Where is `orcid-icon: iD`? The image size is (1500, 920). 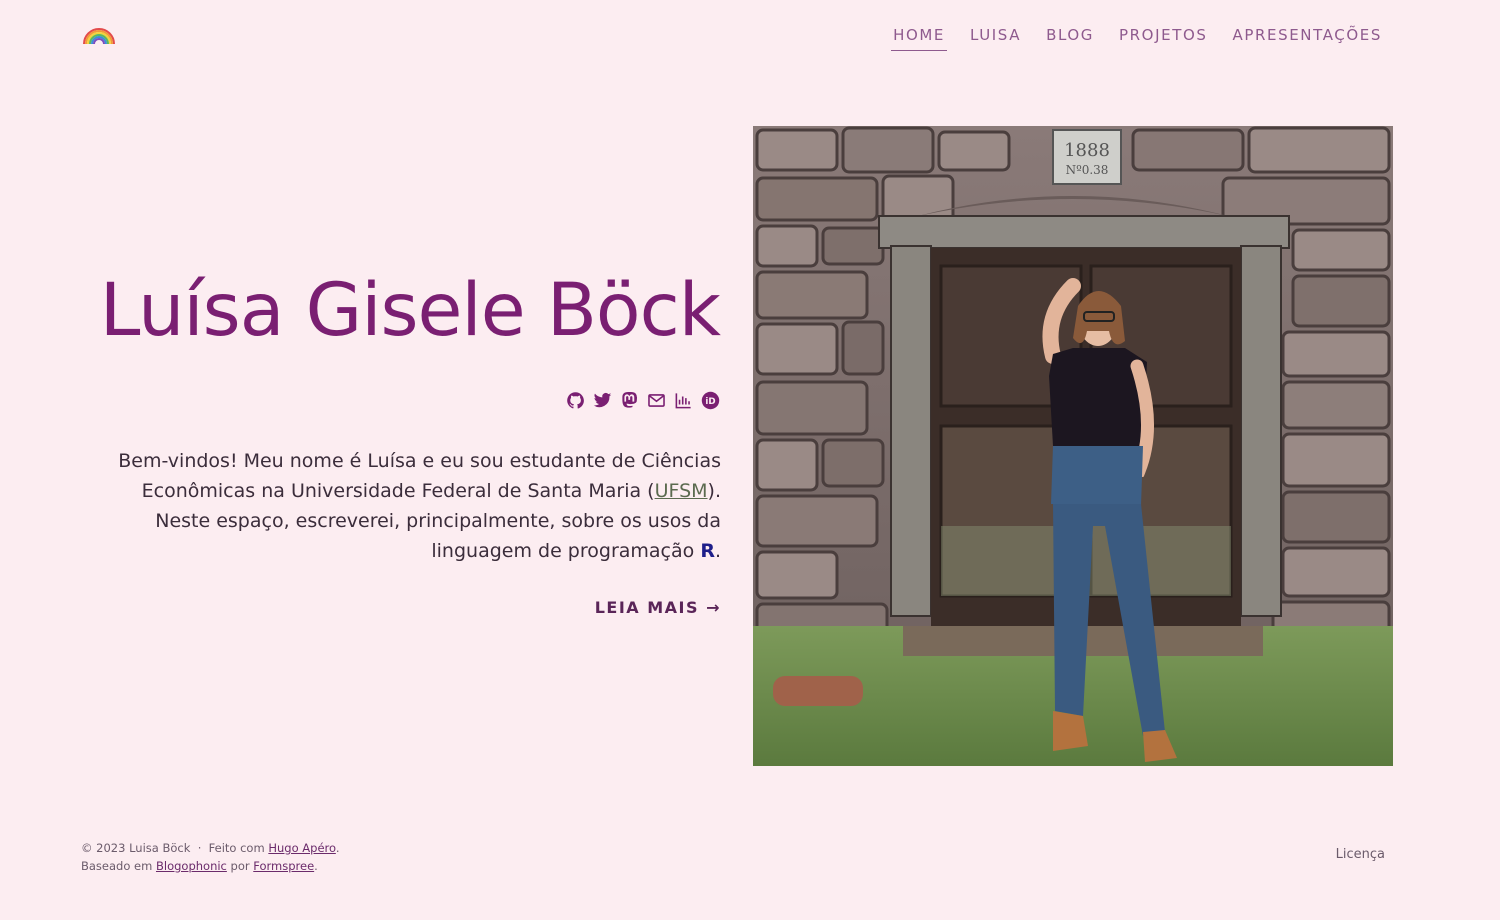
orcid-icon: iD is located at coordinates (710, 400).